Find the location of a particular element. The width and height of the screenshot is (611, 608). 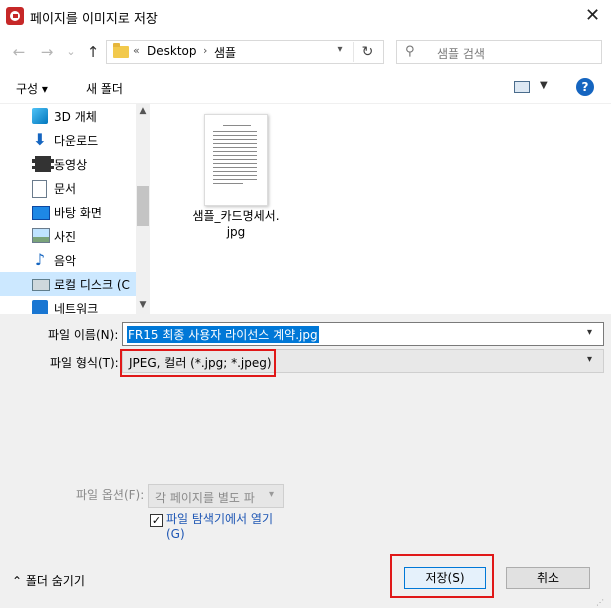

resize-grip-icon: ⋰ is located at coordinates (602, 603).